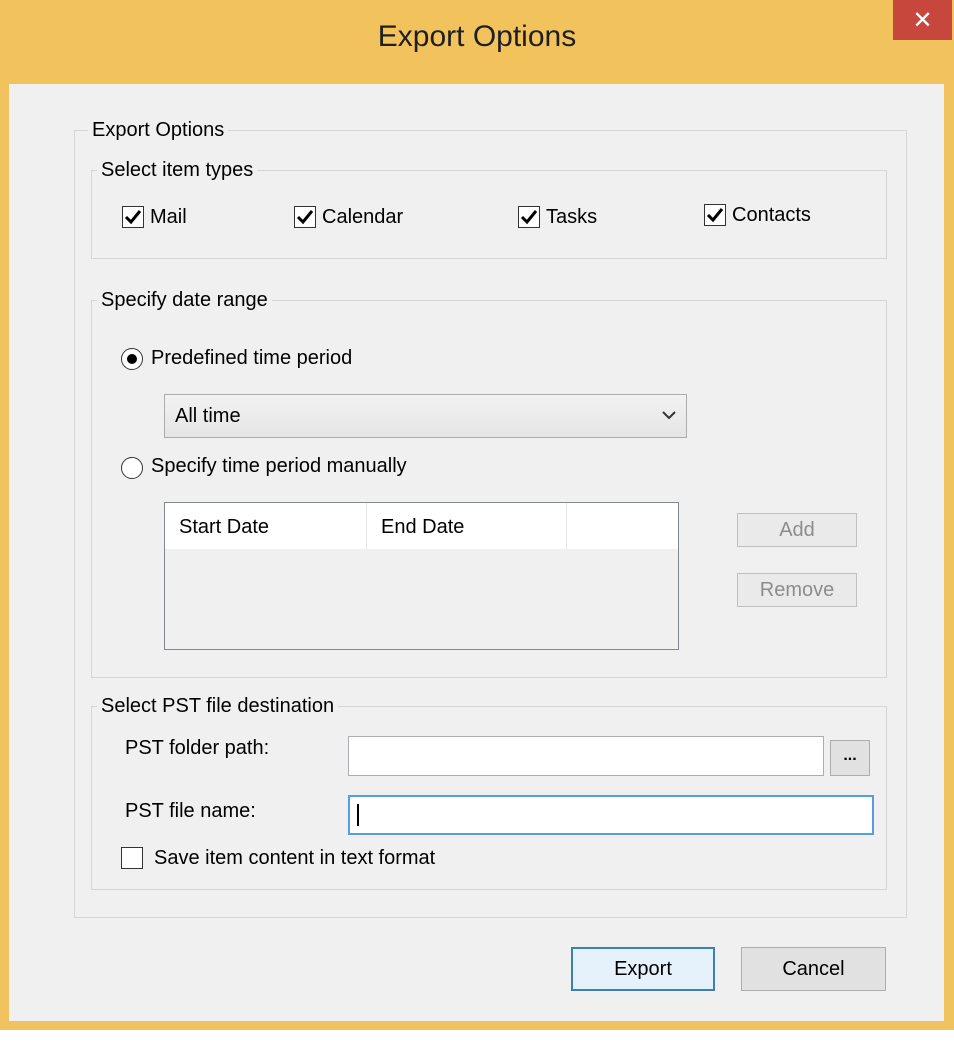 This screenshot has width=954, height=1045. What do you see at coordinates (190, 811) in the screenshot?
I see `file-name-label: PST file name:` at bounding box center [190, 811].